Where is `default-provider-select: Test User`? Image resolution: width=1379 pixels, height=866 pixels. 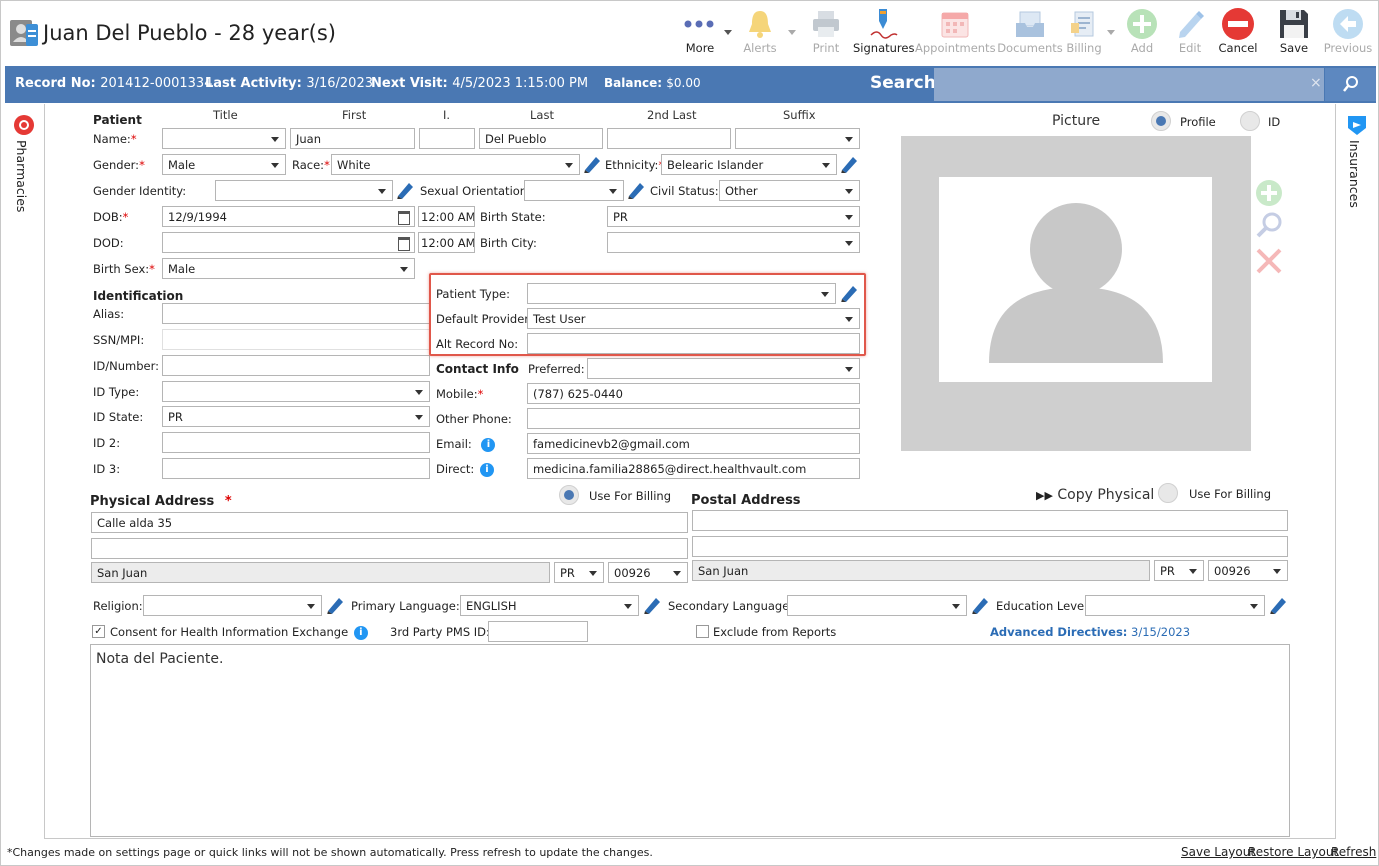 default-provider-select: Test User is located at coordinates (693, 318).